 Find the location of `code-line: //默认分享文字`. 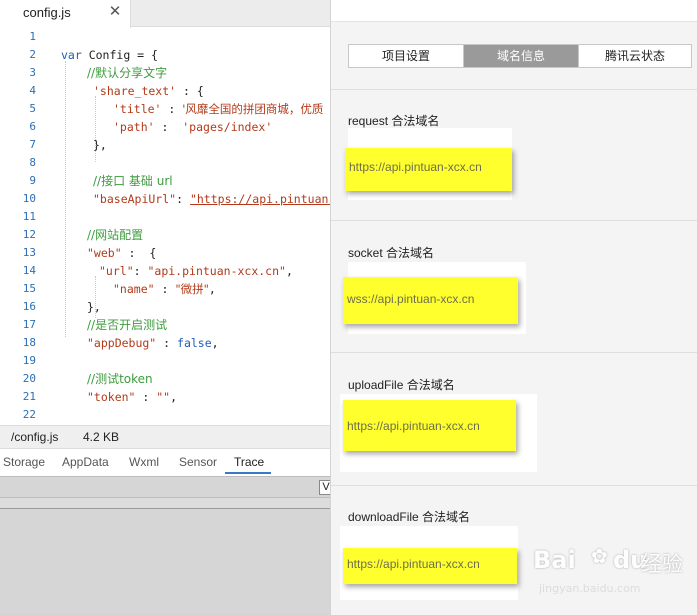

code-line: //默认分享文字 is located at coordinates (127, 73).